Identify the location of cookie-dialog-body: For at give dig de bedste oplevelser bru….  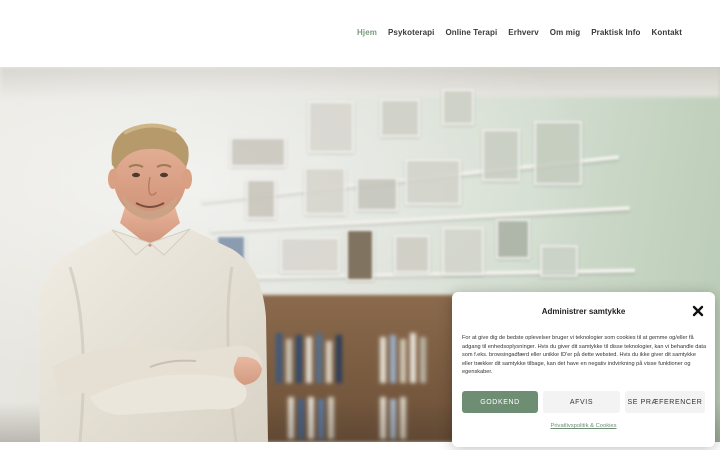
(584, 355).